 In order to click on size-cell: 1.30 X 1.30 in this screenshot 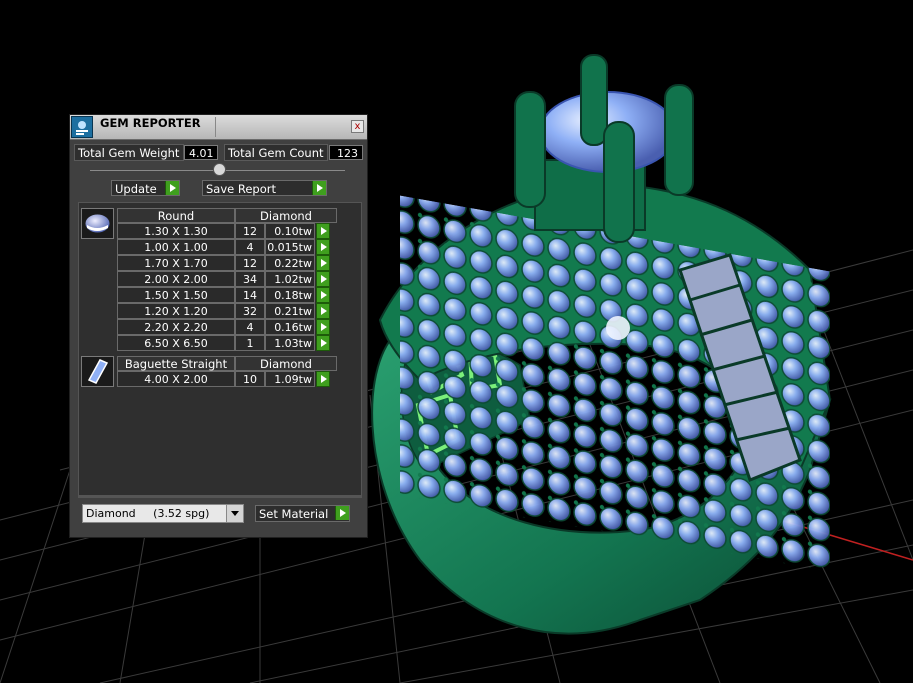, I will do `click(176, 231)`.